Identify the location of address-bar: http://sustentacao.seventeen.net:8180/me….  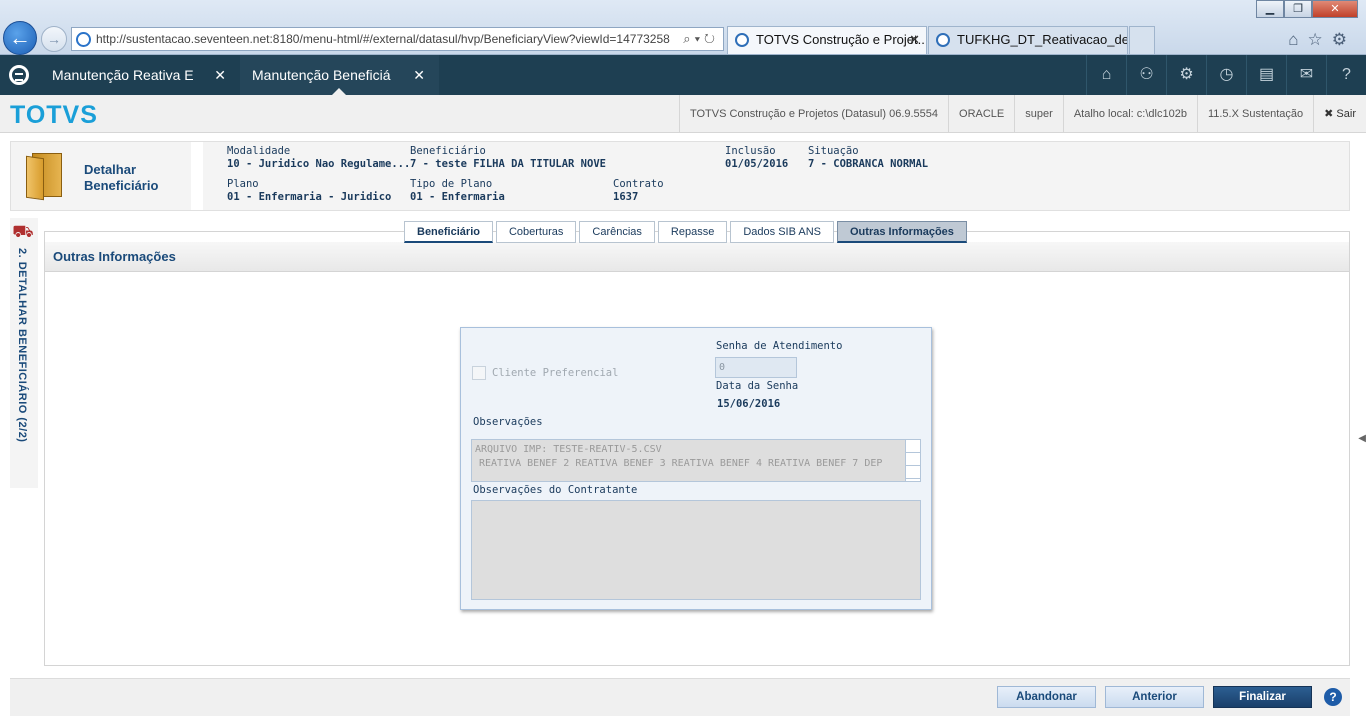
(397, 39).